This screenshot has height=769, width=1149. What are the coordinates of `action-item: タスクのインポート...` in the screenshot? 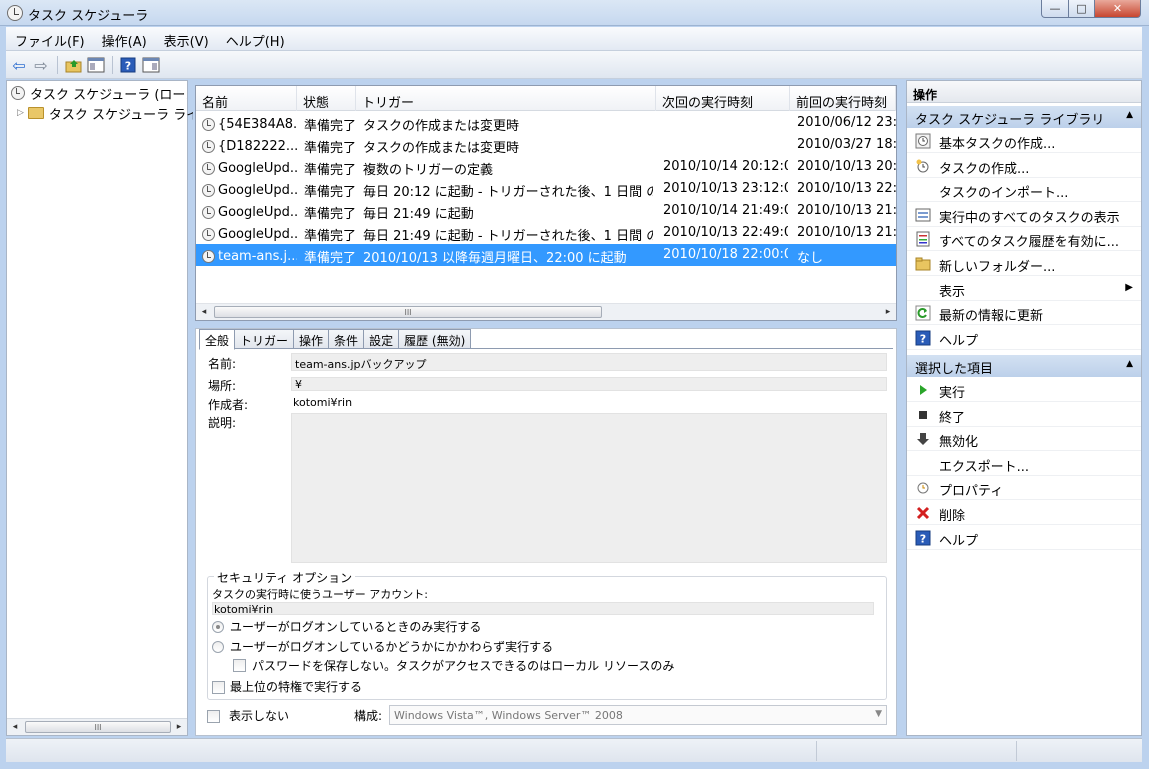 It's located at (1024, 190).